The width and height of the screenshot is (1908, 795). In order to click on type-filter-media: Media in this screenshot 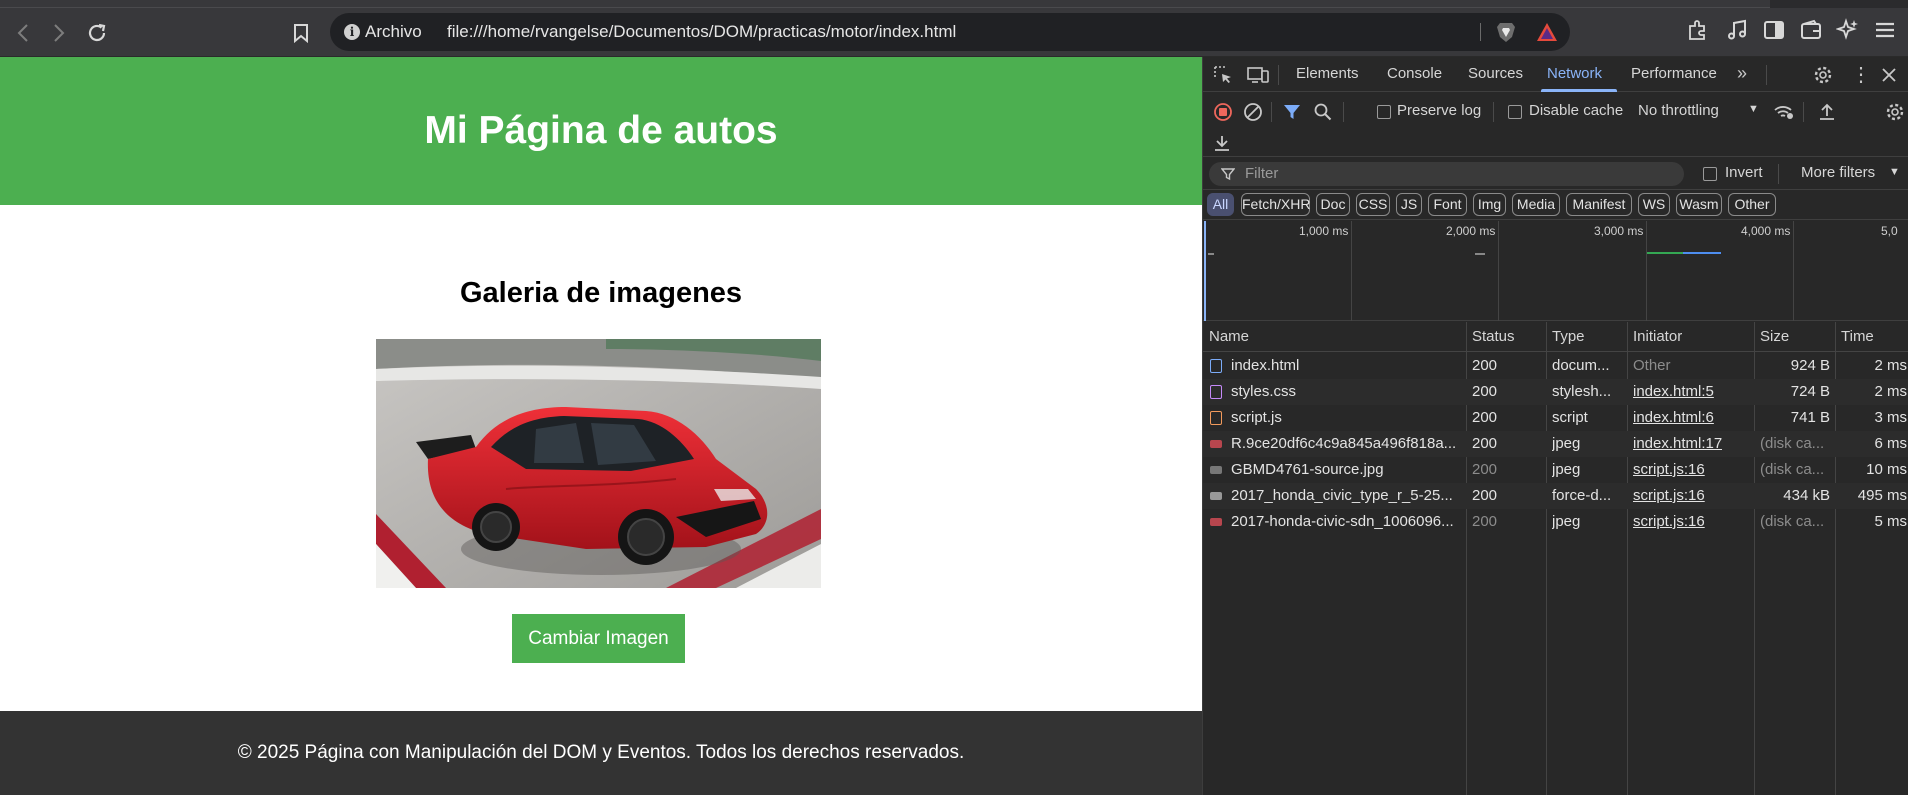, I will do `click(1536, 204)`.